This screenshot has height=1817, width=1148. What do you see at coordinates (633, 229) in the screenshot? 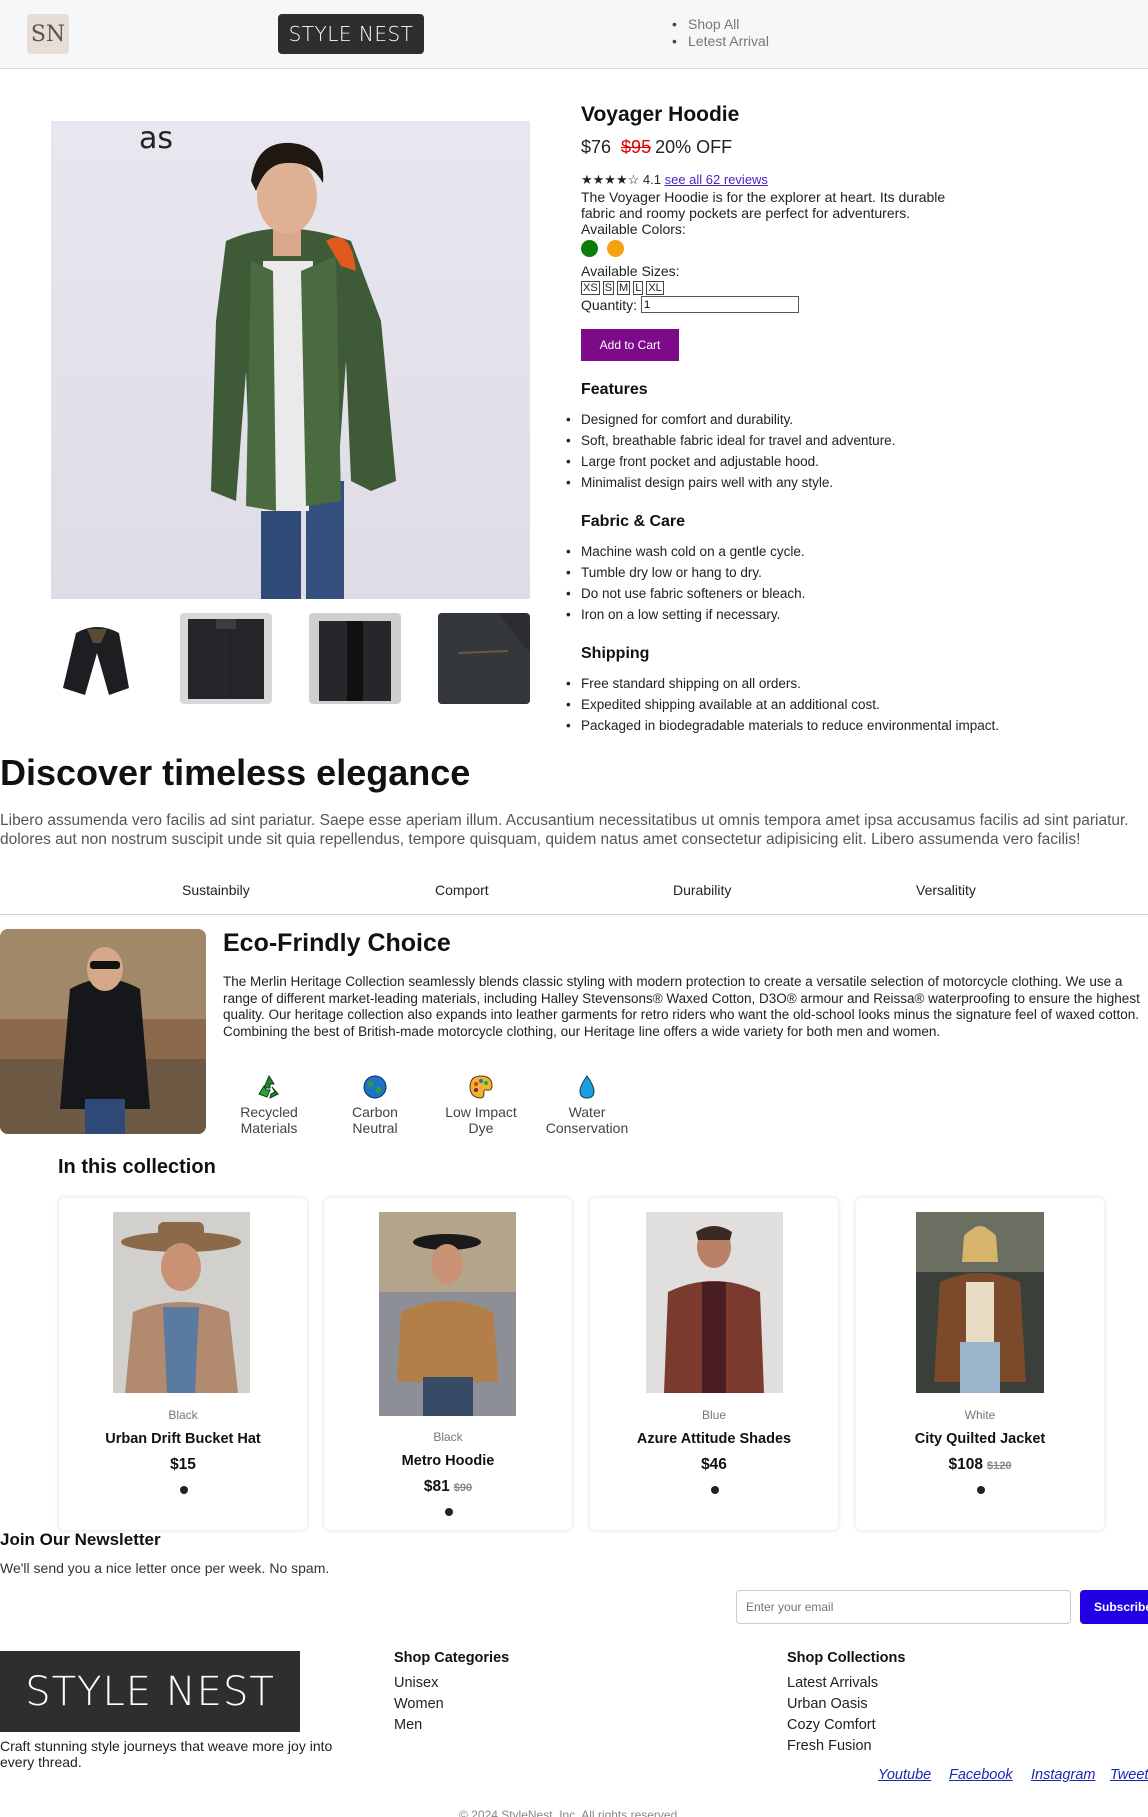
I see `colors-label: Available Colors:` at bounding box center [633, 229].